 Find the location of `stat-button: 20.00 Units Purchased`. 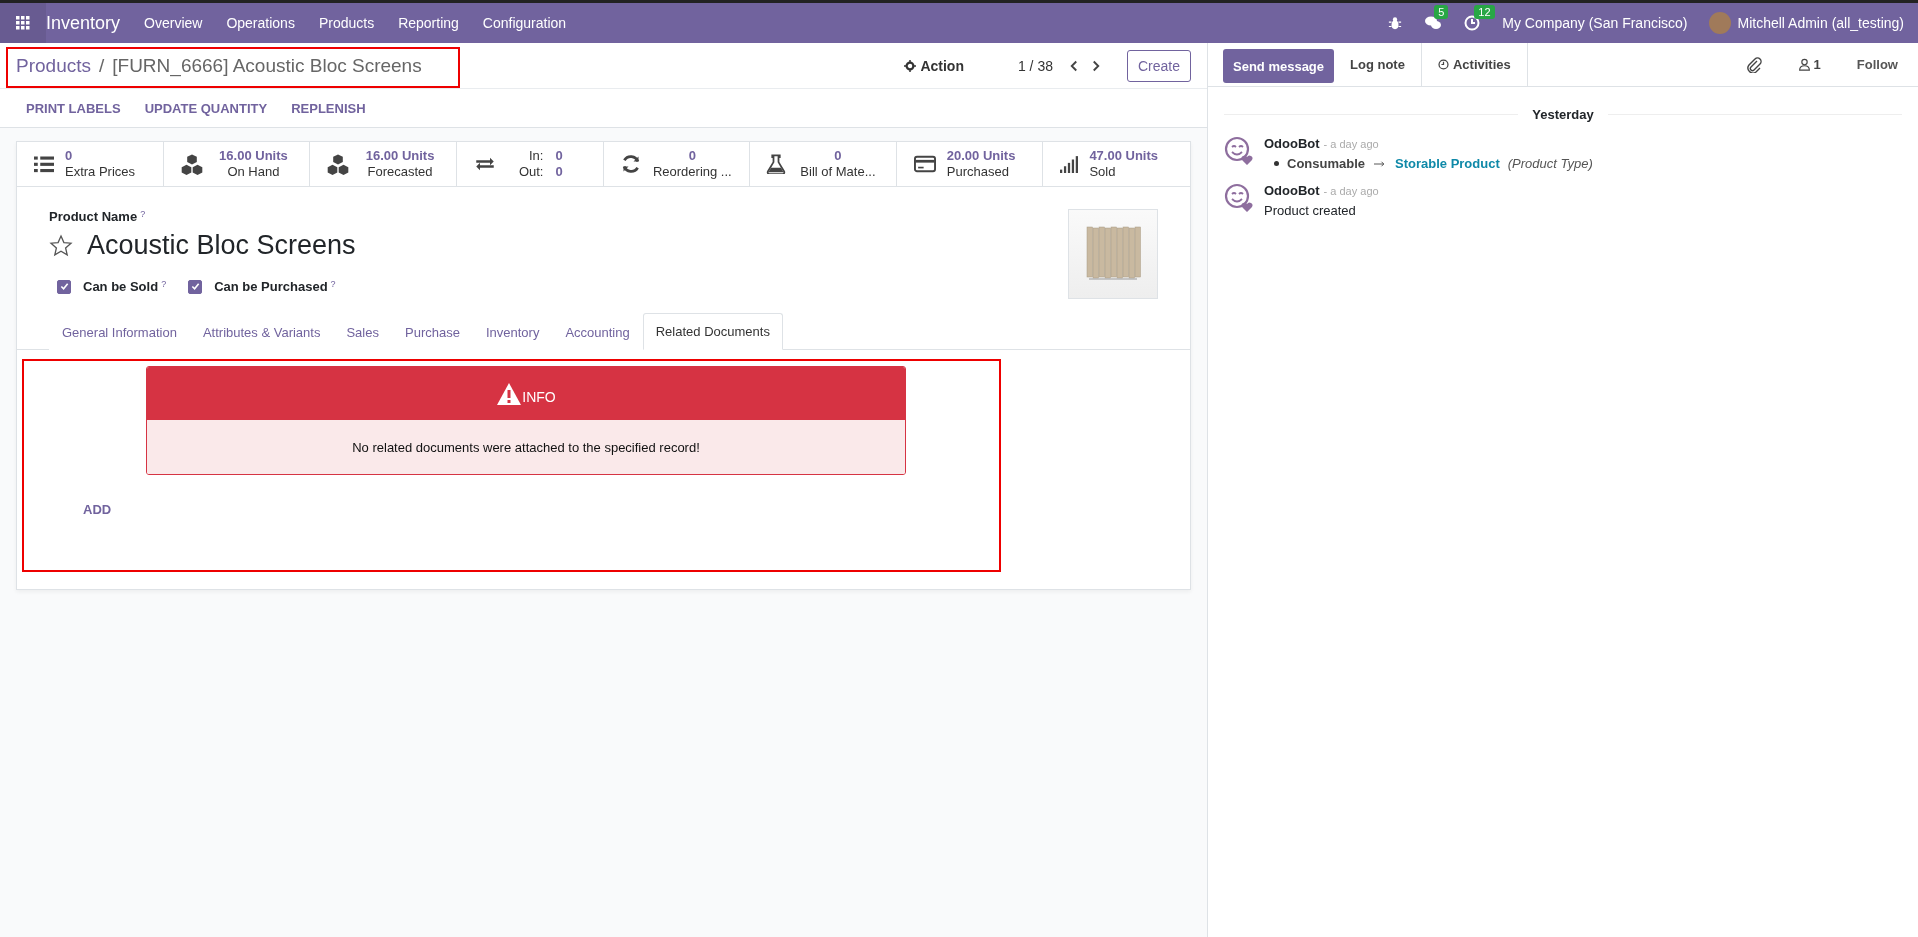

stat-button: 20.00 Units Purchased is located at coordinates (970, 164).